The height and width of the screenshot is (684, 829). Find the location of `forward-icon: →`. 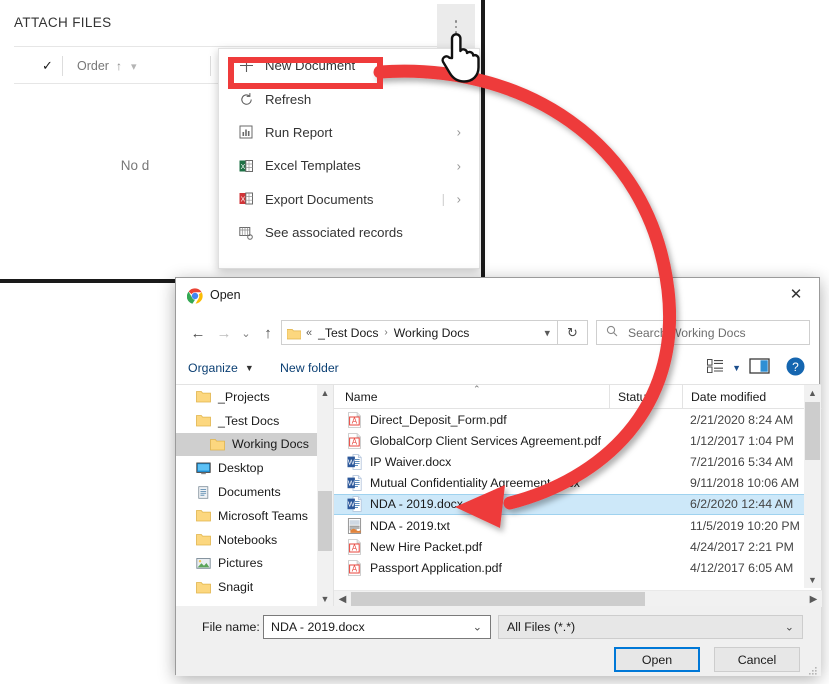

forward-icon: → is located at coordinates (224, 333).